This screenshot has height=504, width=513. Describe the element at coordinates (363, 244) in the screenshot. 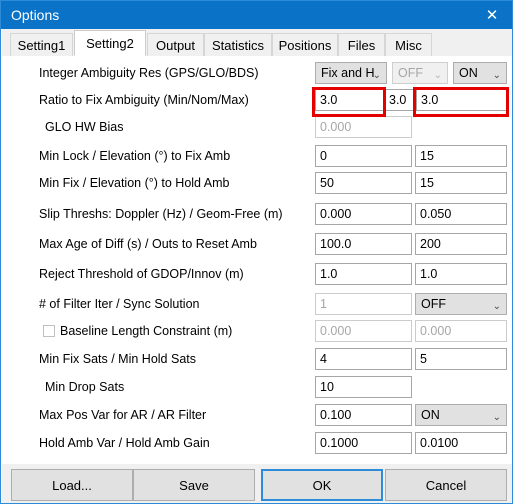

I see `input-max-age-diff: 100.0` at that location.